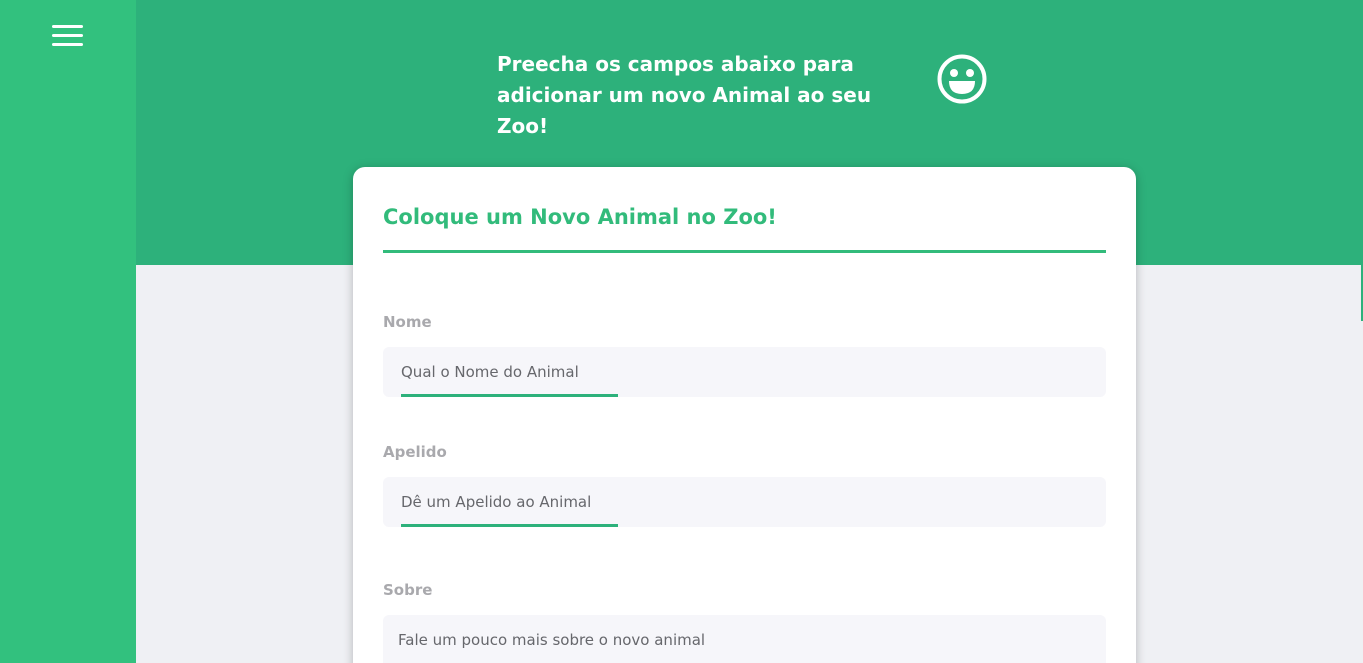  I want to click on menu-bar-top, so click(67, 26).